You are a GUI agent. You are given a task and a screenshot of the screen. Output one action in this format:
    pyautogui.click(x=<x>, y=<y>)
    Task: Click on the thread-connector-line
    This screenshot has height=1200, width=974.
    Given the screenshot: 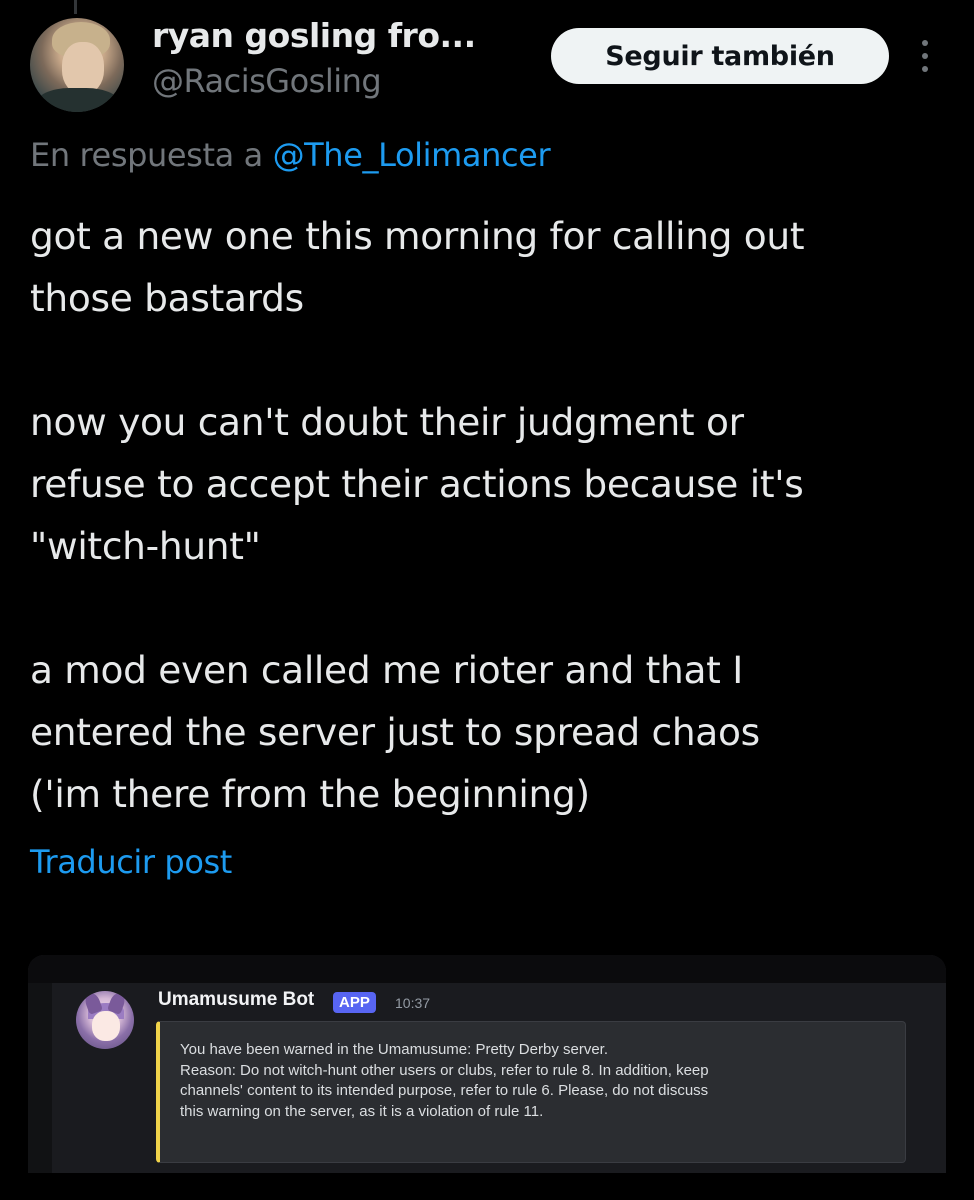 What is the action you would take?
    pyautogui.click(x=75, y=7)
    